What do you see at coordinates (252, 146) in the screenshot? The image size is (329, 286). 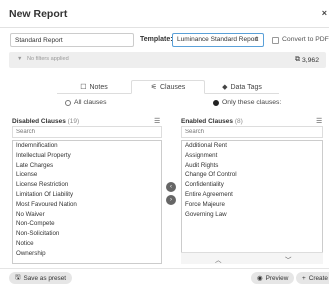 I see `list-item: Additional Rent` at bounding box center [252, 146].